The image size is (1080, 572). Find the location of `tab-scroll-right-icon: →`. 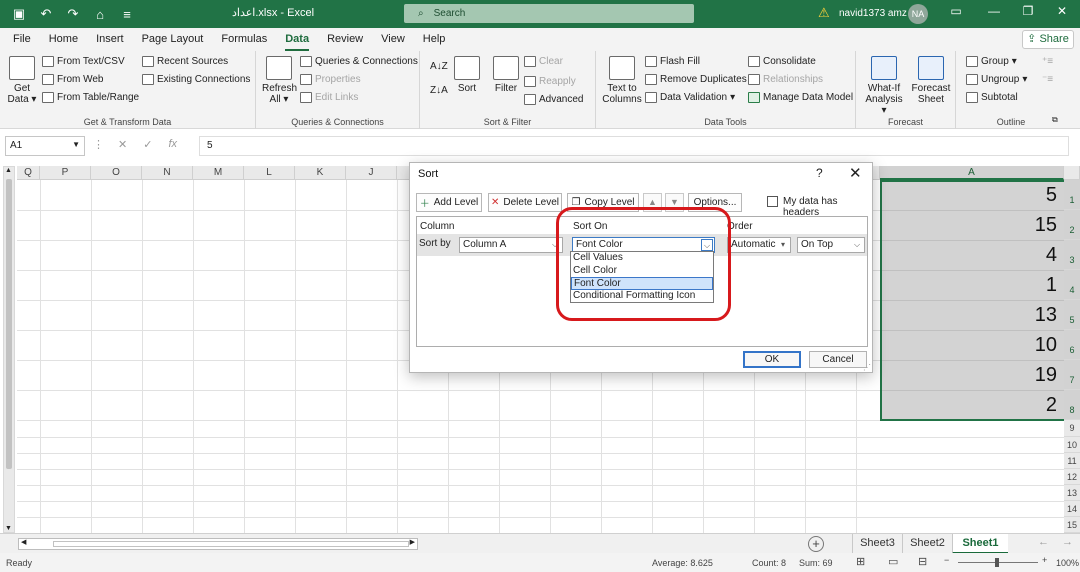

tab-scroll-right-icon: → is located at coordinates (1067, 542).